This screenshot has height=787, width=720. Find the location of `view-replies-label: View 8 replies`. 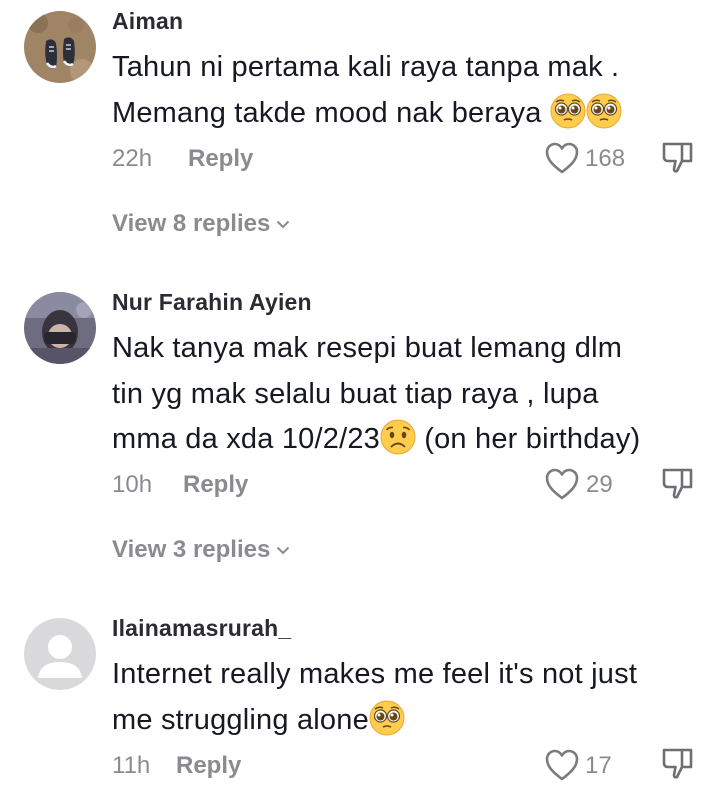

view-replies-label: View 8 replies is located at coordinates (191, 223).